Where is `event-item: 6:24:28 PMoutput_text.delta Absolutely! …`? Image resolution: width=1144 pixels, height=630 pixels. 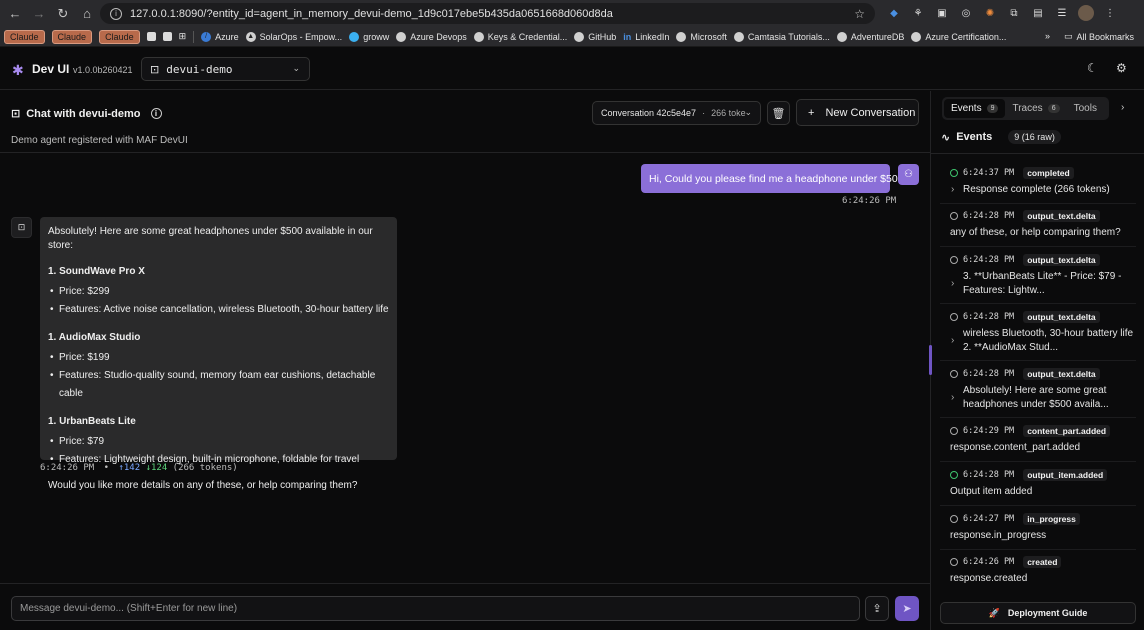
event-item: 6:24:28 PMoutput_text.delta Absolutely! … is located at coordinates (1043, 390).